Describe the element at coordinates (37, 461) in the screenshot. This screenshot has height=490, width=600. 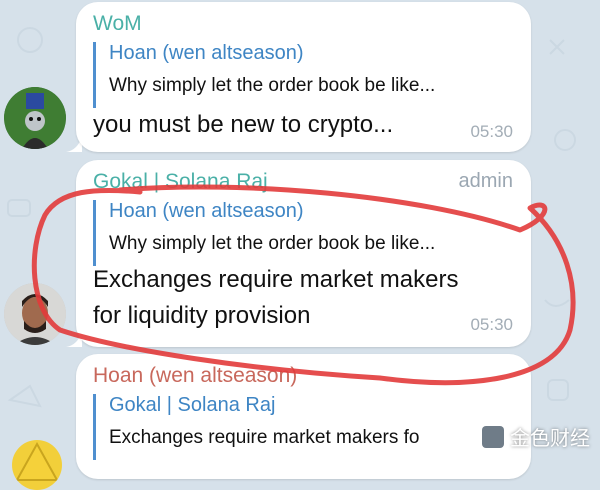
I see `warning-avatar-icon` at that location.